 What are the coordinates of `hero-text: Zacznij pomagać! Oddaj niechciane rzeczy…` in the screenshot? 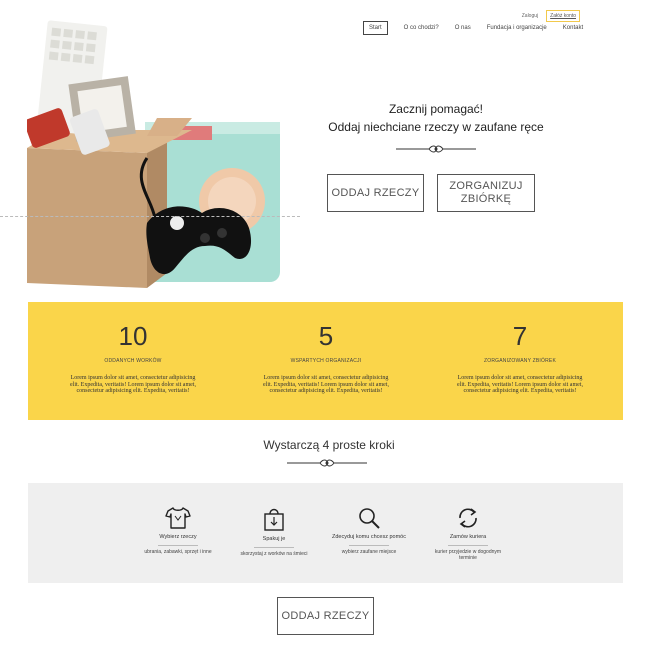 It's located at (436, 126).